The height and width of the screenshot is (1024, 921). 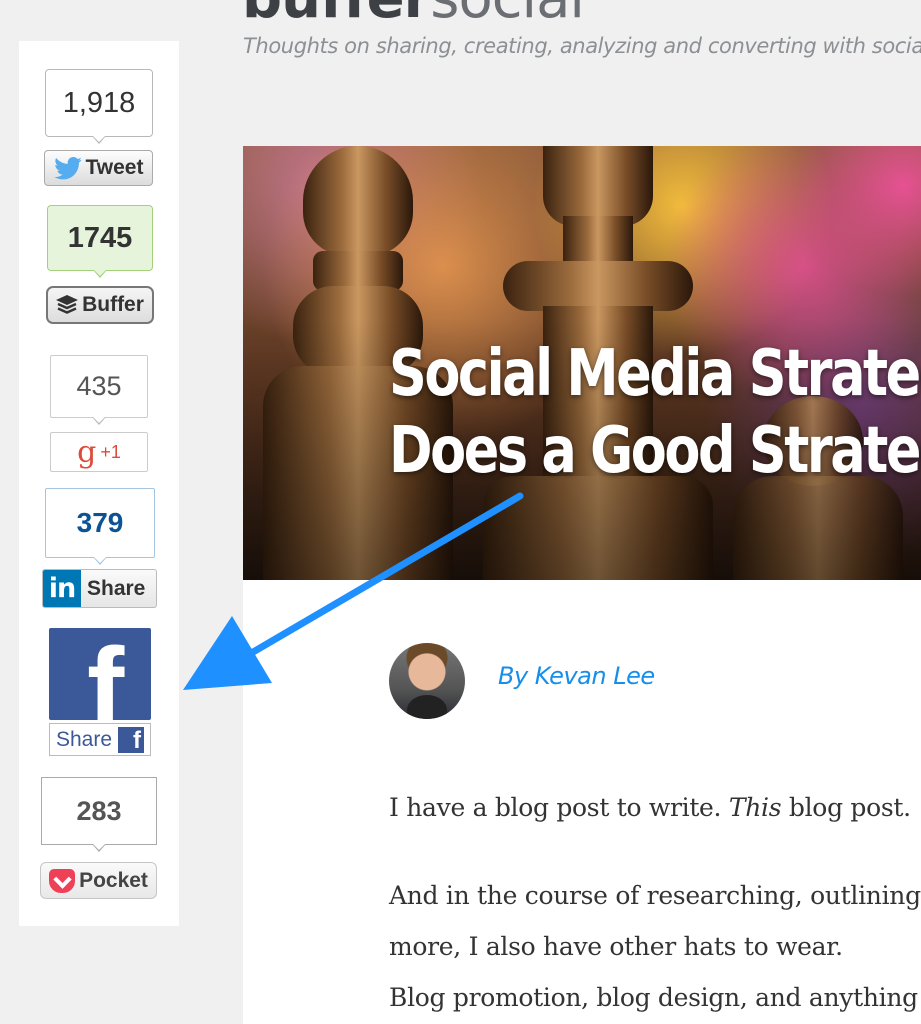 I want to click on paragraph-1-part-a: I have a blog post to write., so click(x=559, y=807).